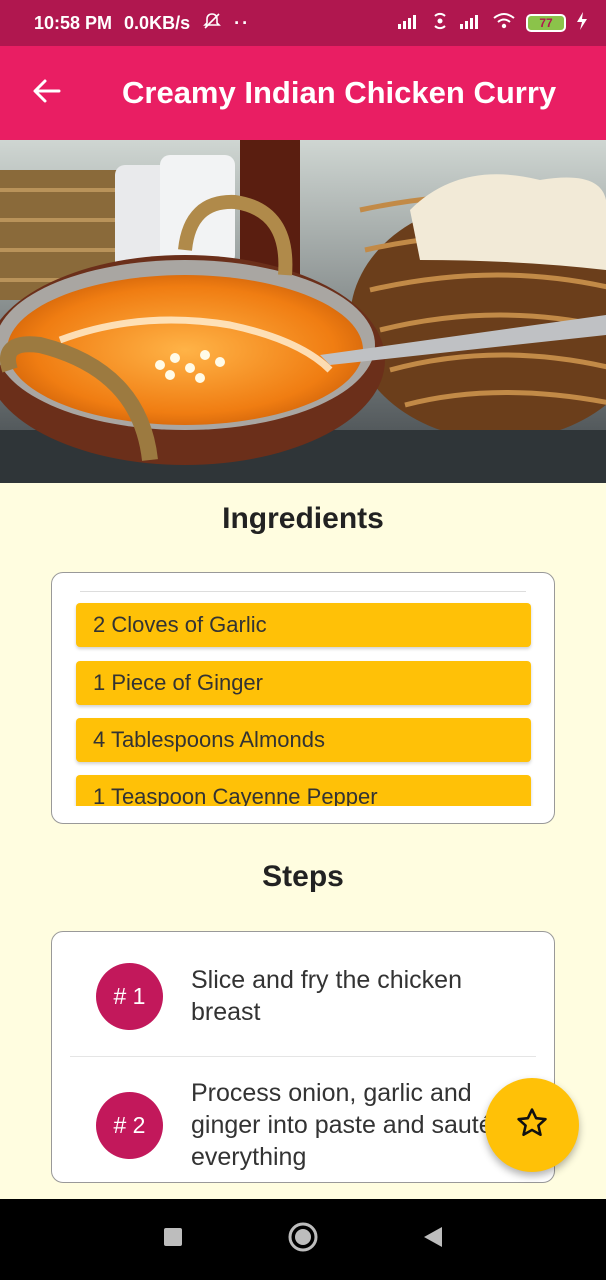 This screenshot has height=1280, width=606. I want to click on nav-back-button, so click(433, 1240).